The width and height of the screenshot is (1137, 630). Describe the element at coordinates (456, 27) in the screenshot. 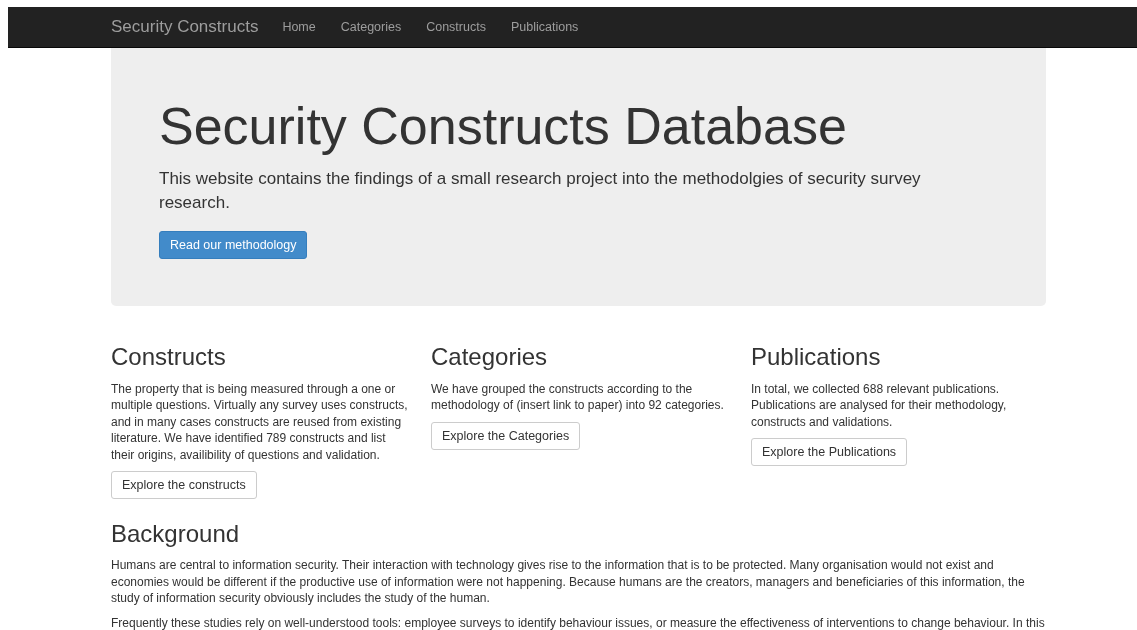

I see `nav-link: Constructs` at that location.